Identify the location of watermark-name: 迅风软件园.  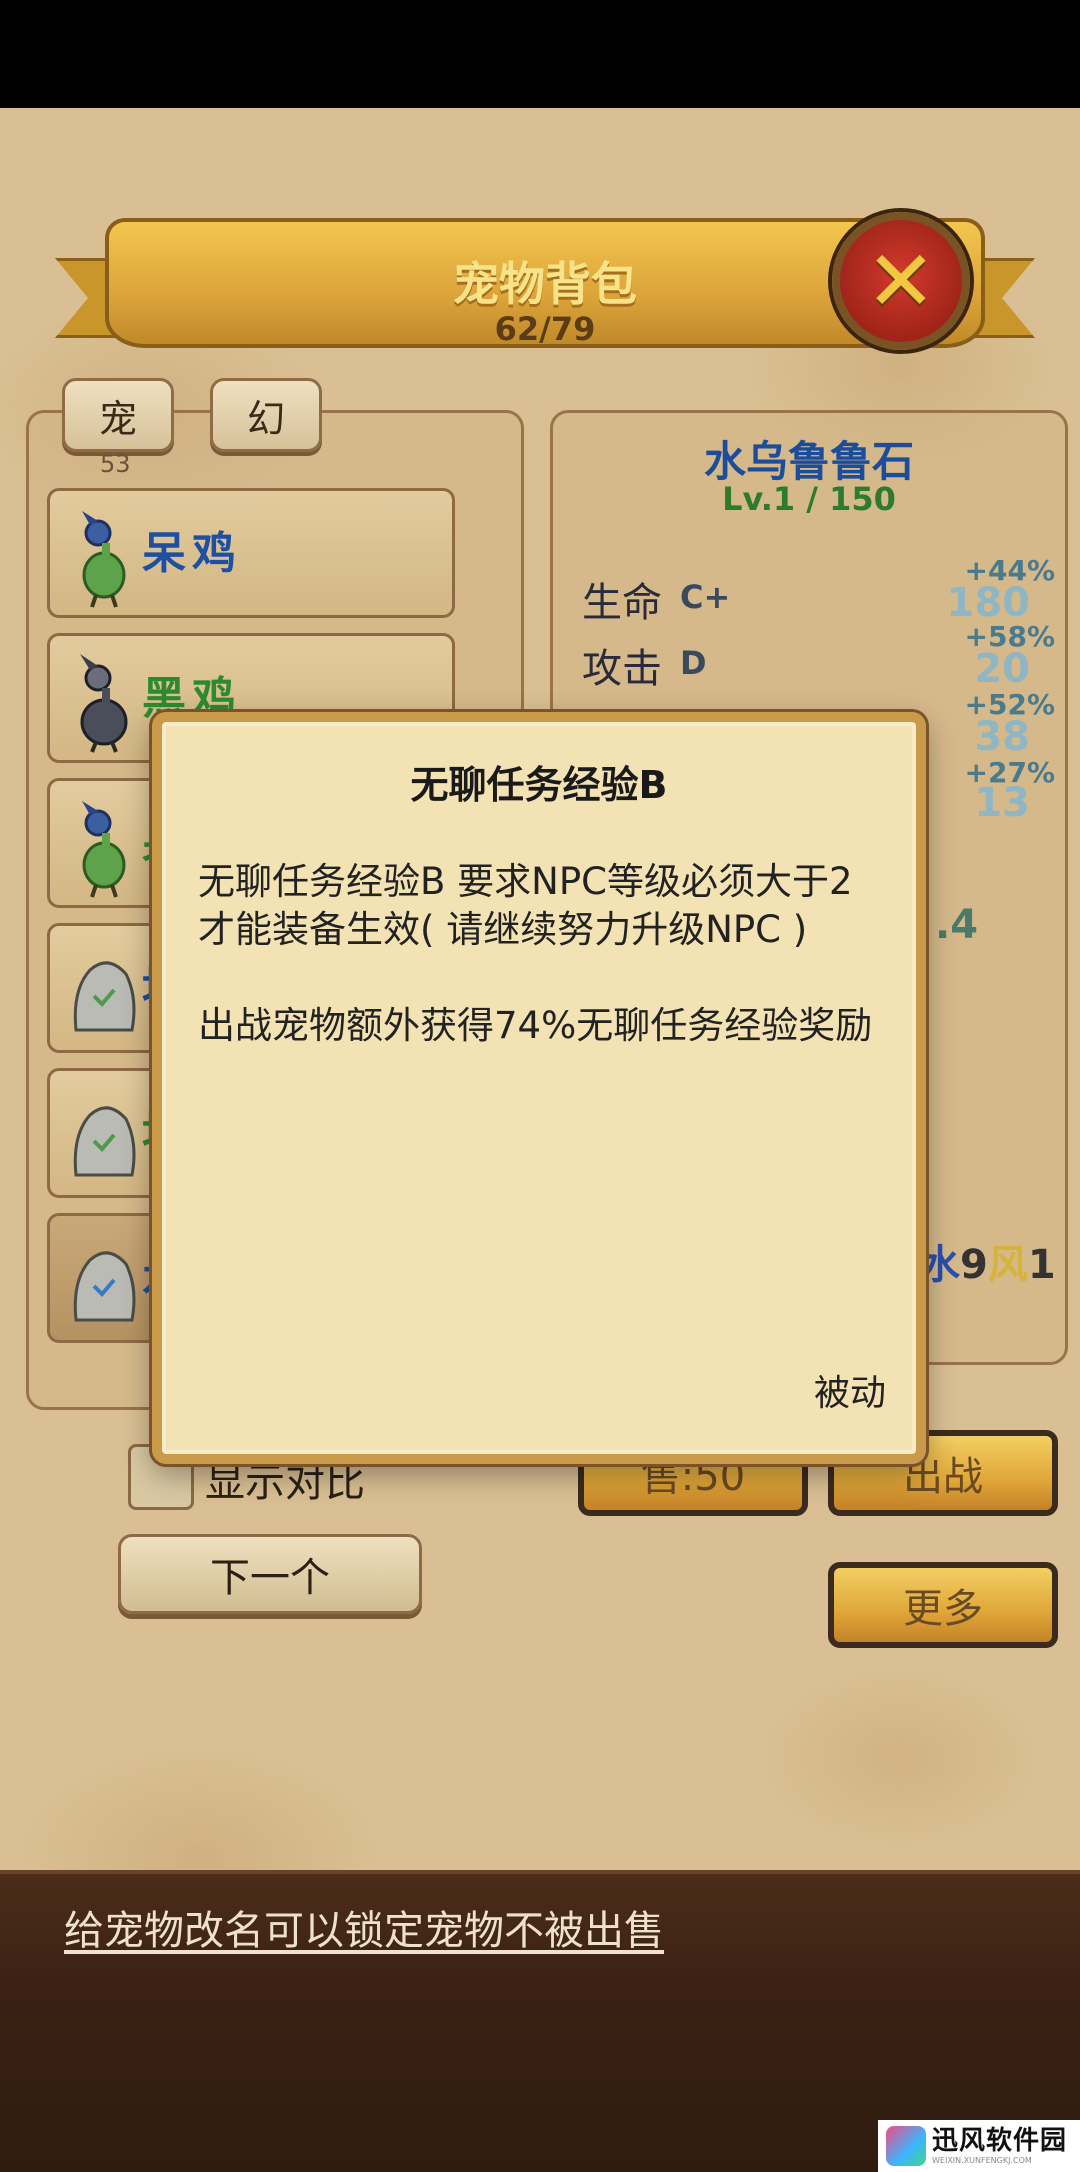
(1000, 2140).